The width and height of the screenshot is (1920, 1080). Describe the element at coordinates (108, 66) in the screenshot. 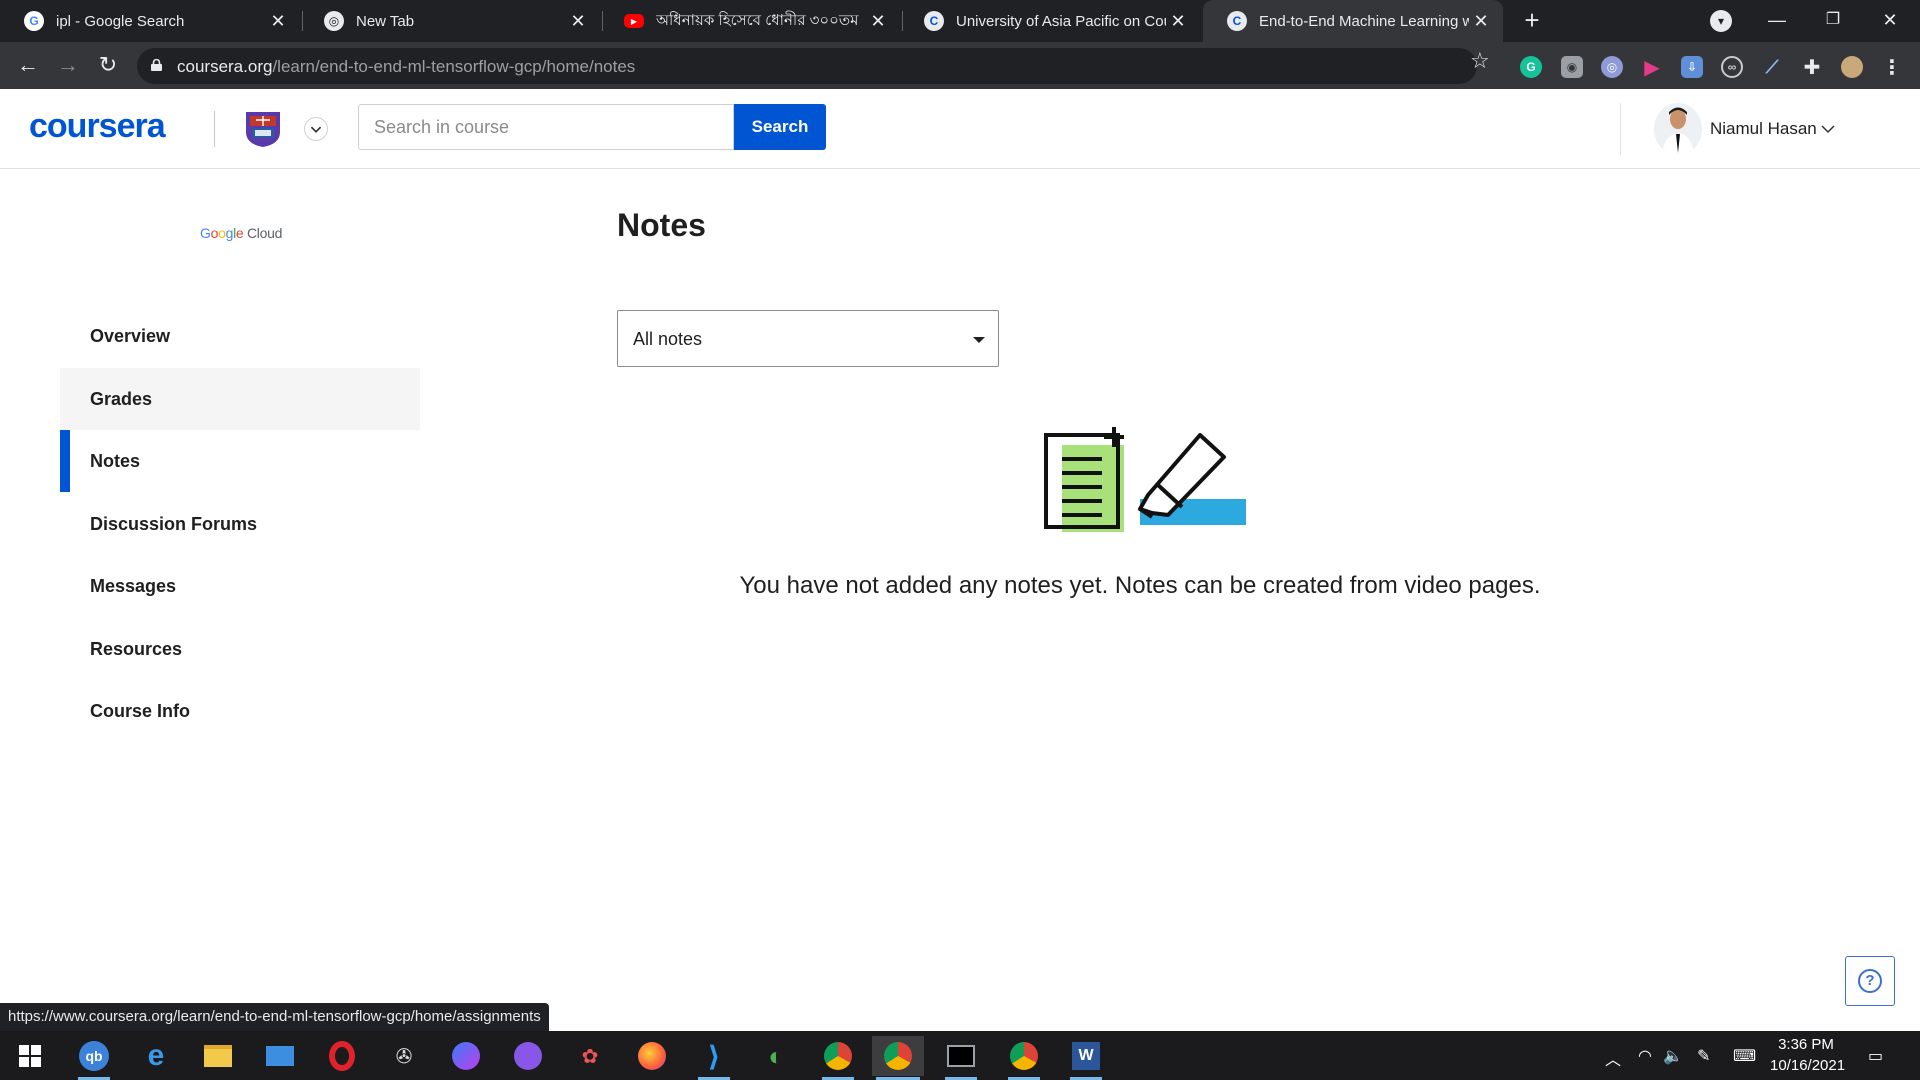

I see `reload-icon: ↻` at that location.